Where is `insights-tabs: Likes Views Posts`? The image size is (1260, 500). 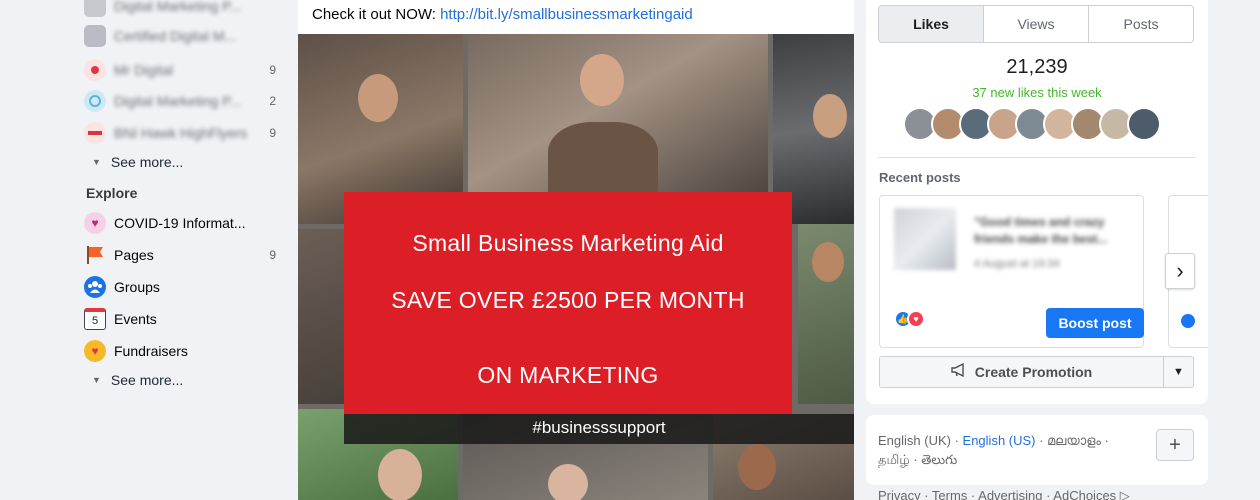 insights-tabs: Likes Views Posts is located at coordinates (1036, 24).